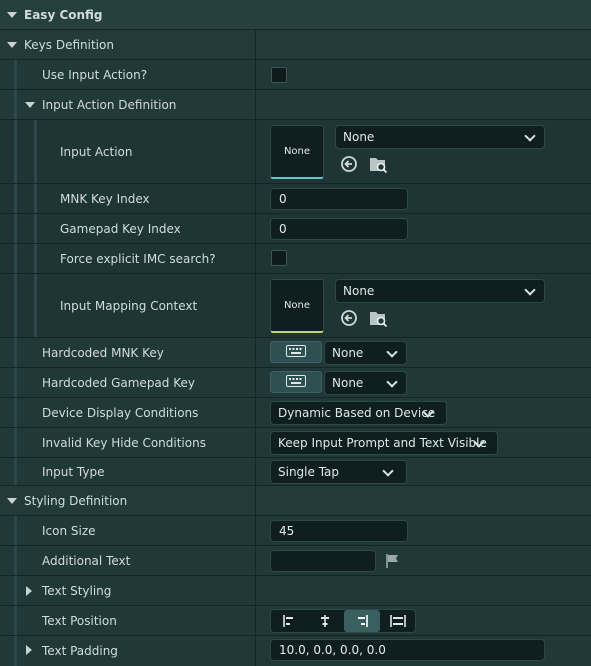 The image size is (591, 666). I want to click on property-hardcoded-mnk-key: Hardcoded MNK Key None, so click(295, 353).